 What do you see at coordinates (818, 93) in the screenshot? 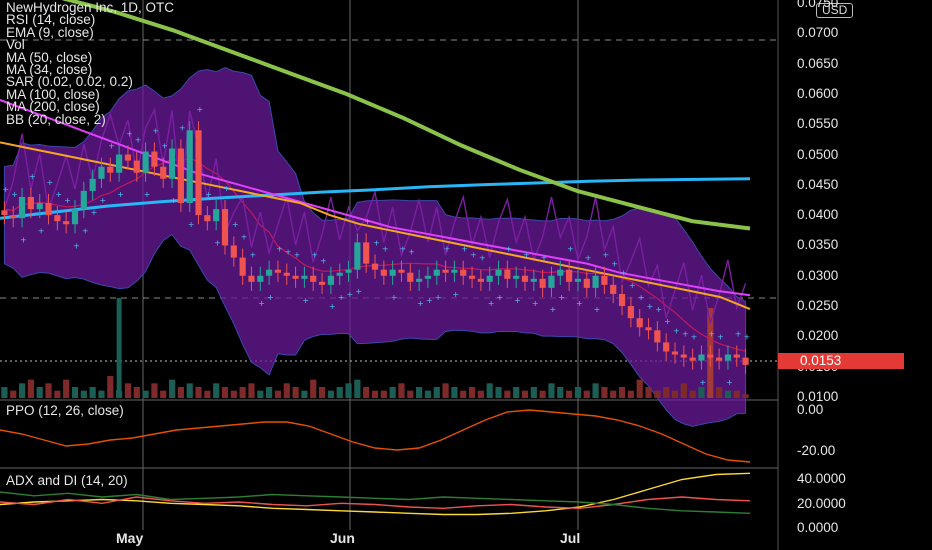
I see `price-axis-label: 0.0600` at bounding box center [818, 93].